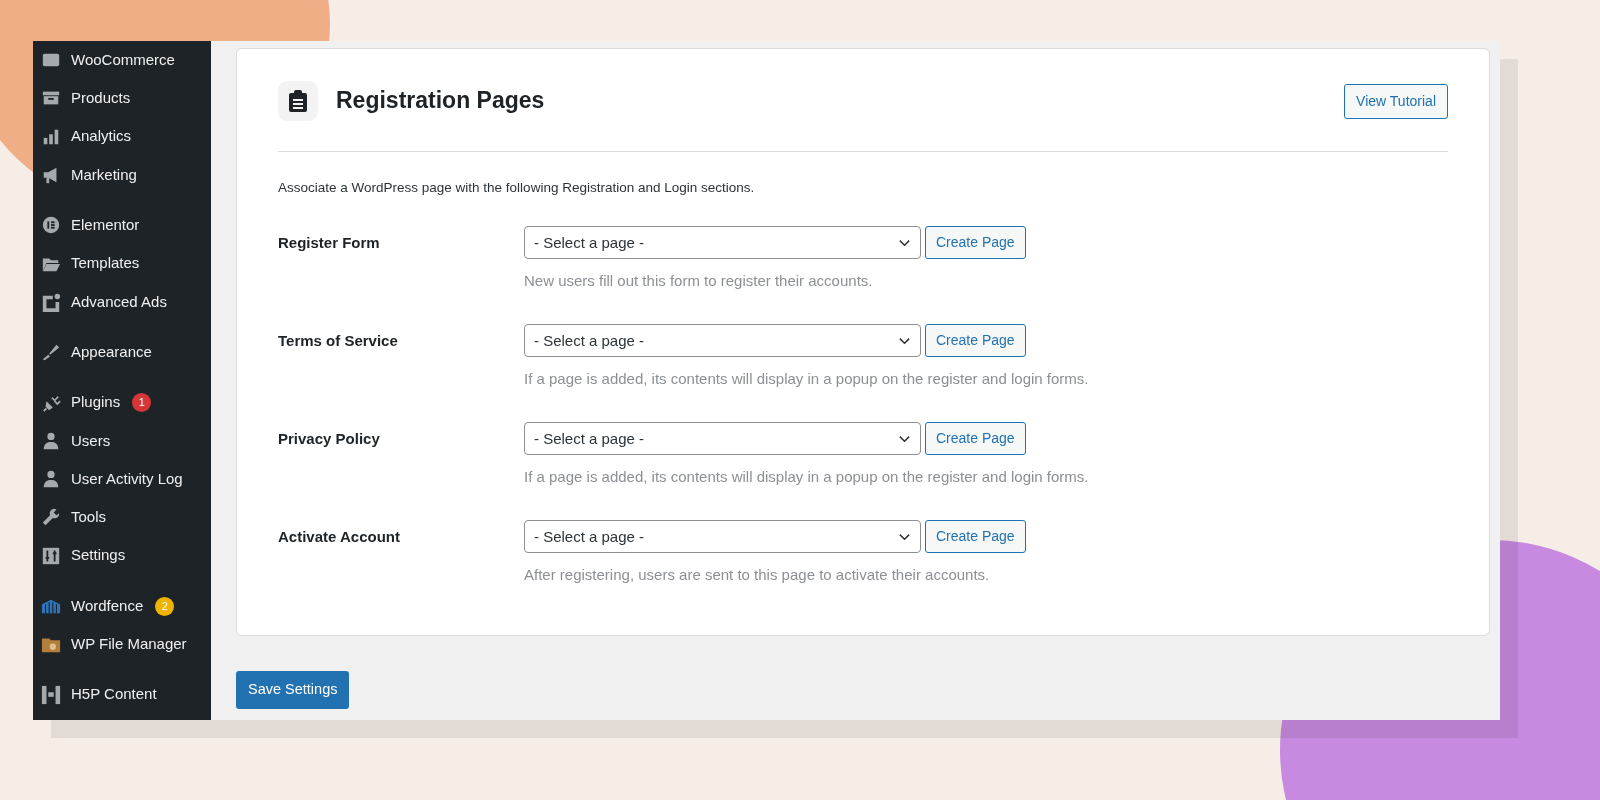 The height and width of the screenshot is (800, 1600). Describe the element at coordinates (51, 301) in the screenshot. I see `square-dot-icon` at that location.